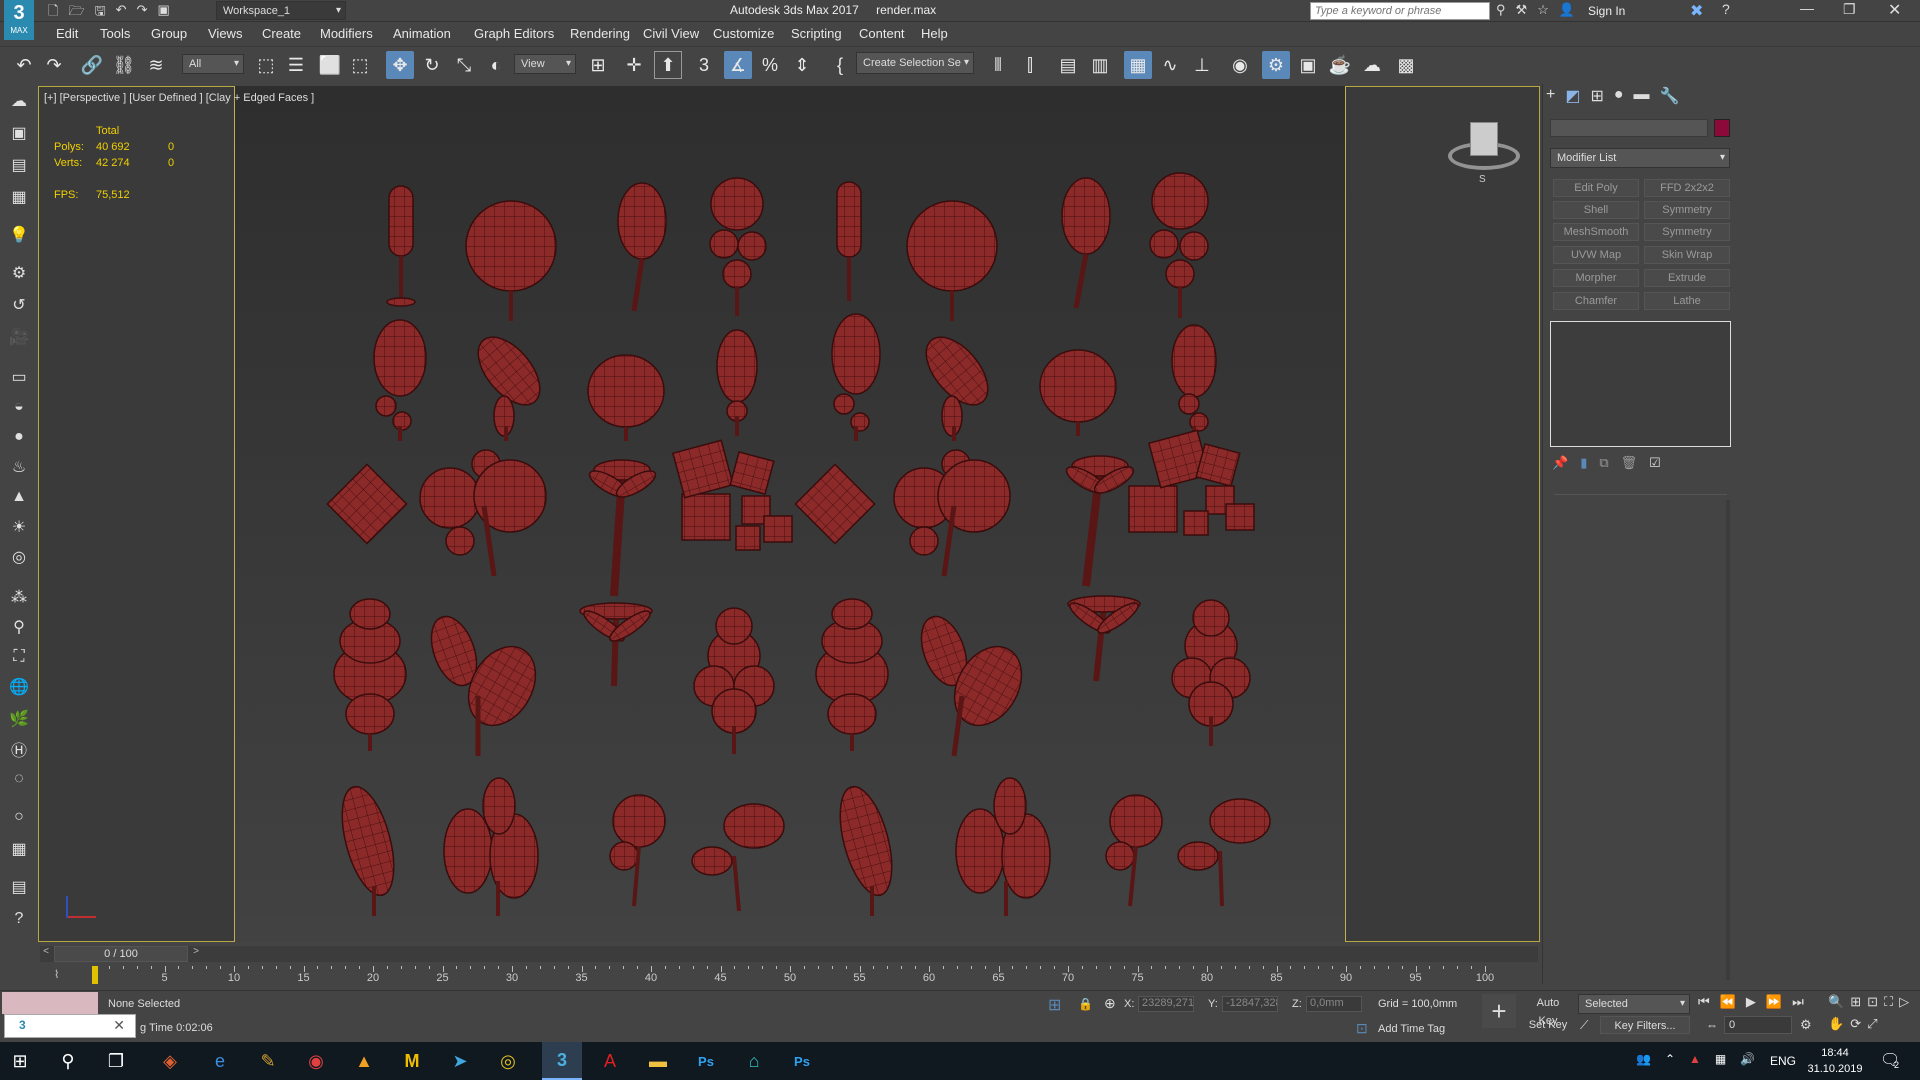 The width and height of the screenshot is (1920, 1080). Describe the element at coordinates (156, 65) in the screenshot. I see `bind-space-warp-icon: ≋` at that location.